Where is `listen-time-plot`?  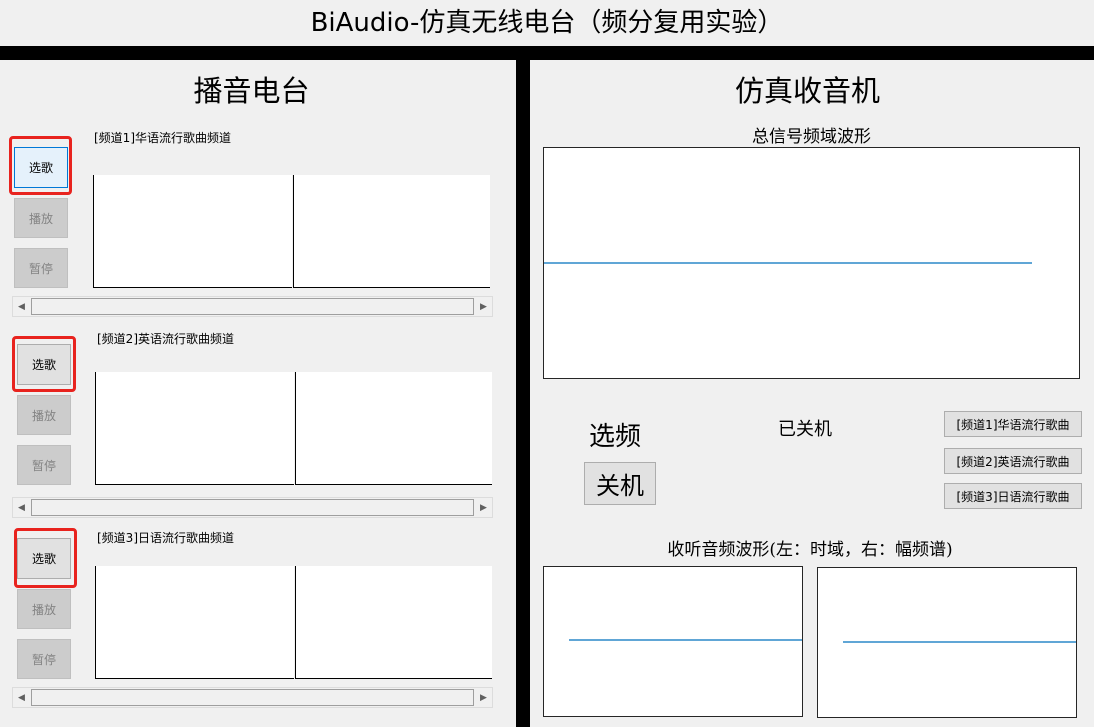
listen-time-plot is located at coordinates (673, 641).